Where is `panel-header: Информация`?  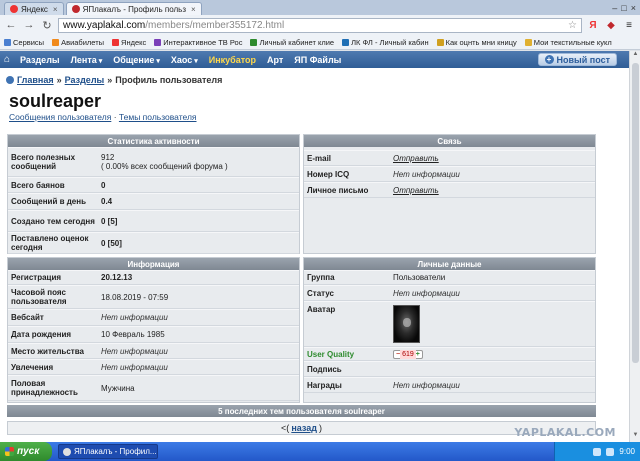 panel-header: Информация is located at coordinates (153, 264).